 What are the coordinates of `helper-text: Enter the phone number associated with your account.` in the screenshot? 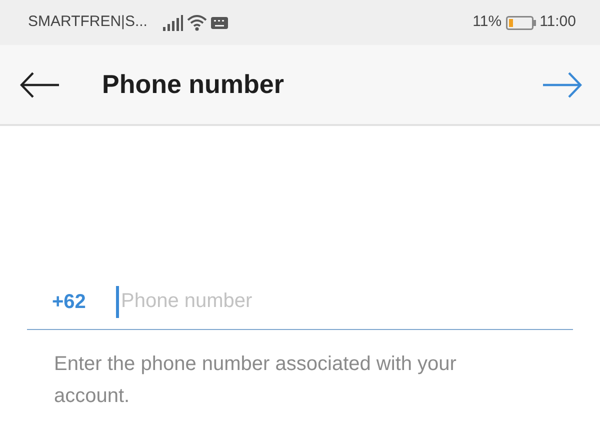 It's located at (256, 380).